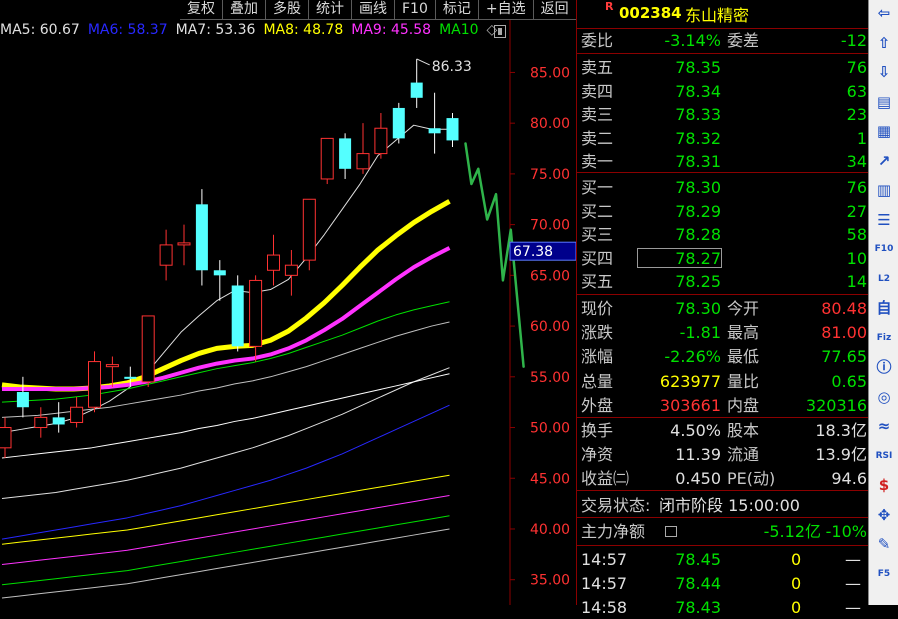 The width and height of the screenshot is (898, 619). What do you see at coordinates (40, 30) in the screenshot?
I see `legend-item: MA5: 60.67` at bounding box center [40, 30].